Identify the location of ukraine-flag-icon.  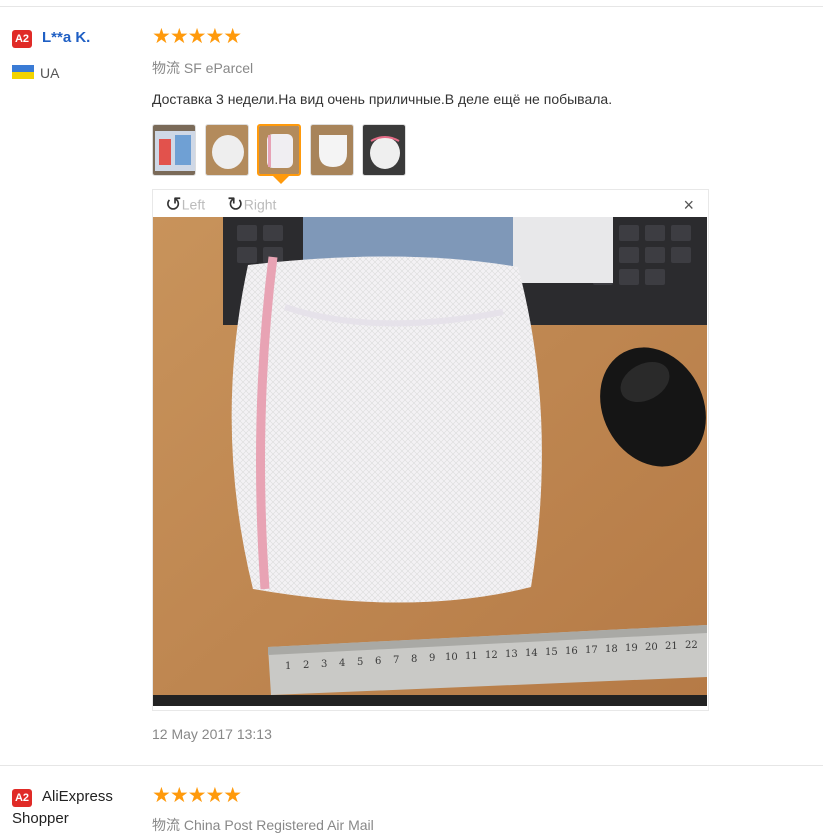
(23, 72).